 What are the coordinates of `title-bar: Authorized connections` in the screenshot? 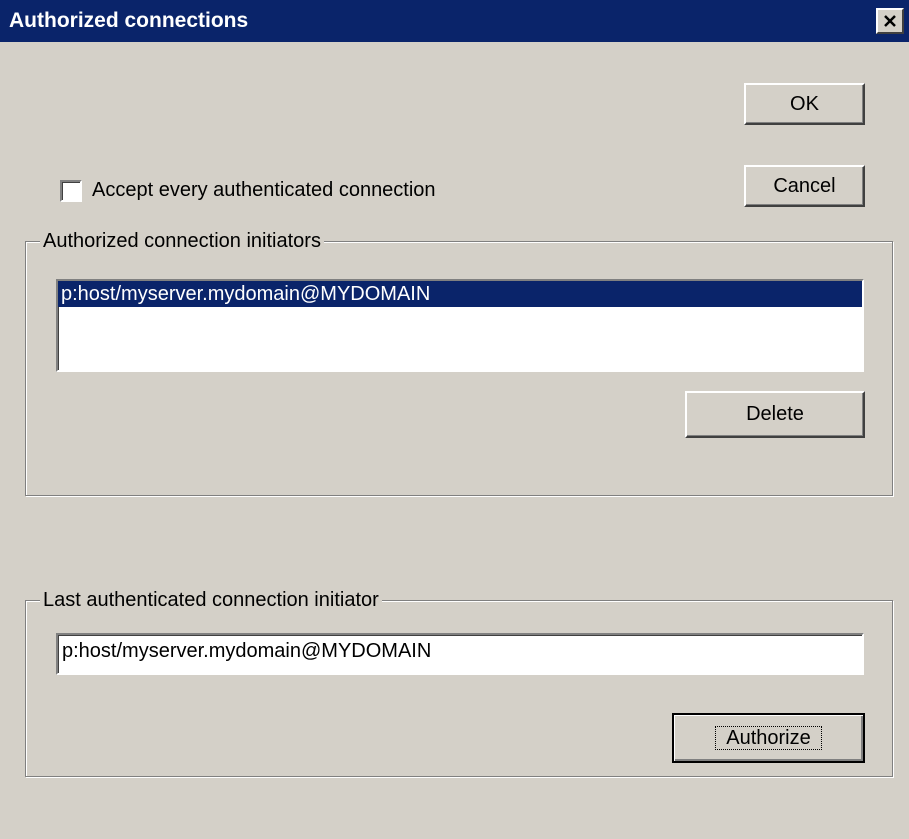 It's located at (454, 21).